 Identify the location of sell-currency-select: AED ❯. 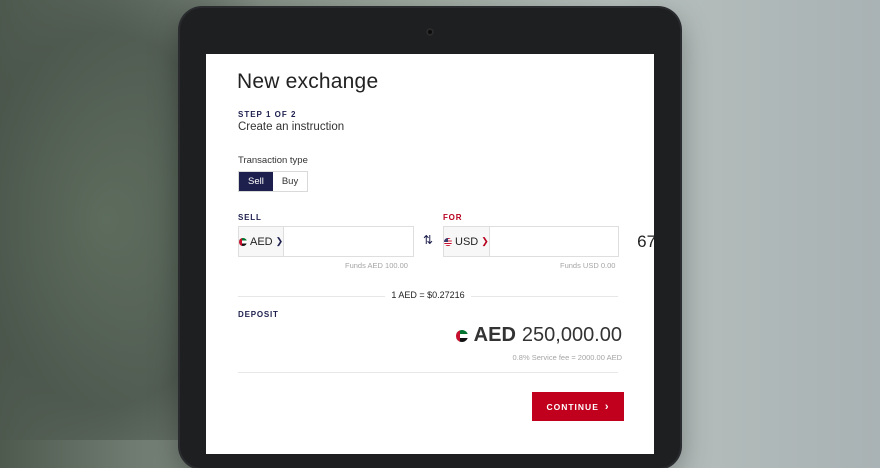
(262, 241).